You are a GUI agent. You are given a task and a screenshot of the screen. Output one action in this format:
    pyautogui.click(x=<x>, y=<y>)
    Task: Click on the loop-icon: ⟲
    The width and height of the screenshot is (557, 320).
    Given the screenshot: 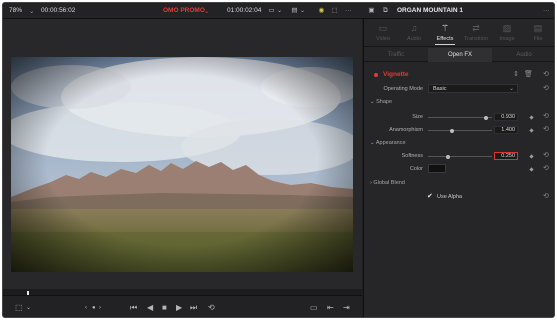 What is the action you would take?
    pyautogui.click(x=211, y=308)
    